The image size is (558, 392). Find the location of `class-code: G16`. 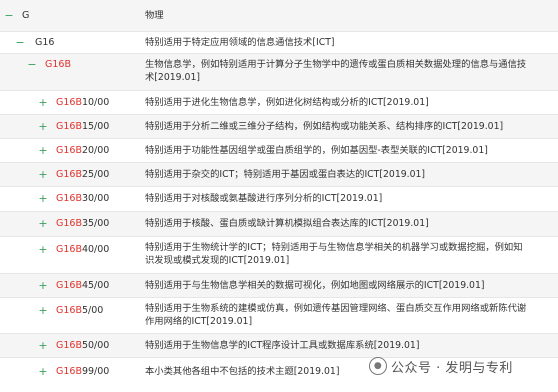

class-code: G16 is located at coordinates (45, 42).